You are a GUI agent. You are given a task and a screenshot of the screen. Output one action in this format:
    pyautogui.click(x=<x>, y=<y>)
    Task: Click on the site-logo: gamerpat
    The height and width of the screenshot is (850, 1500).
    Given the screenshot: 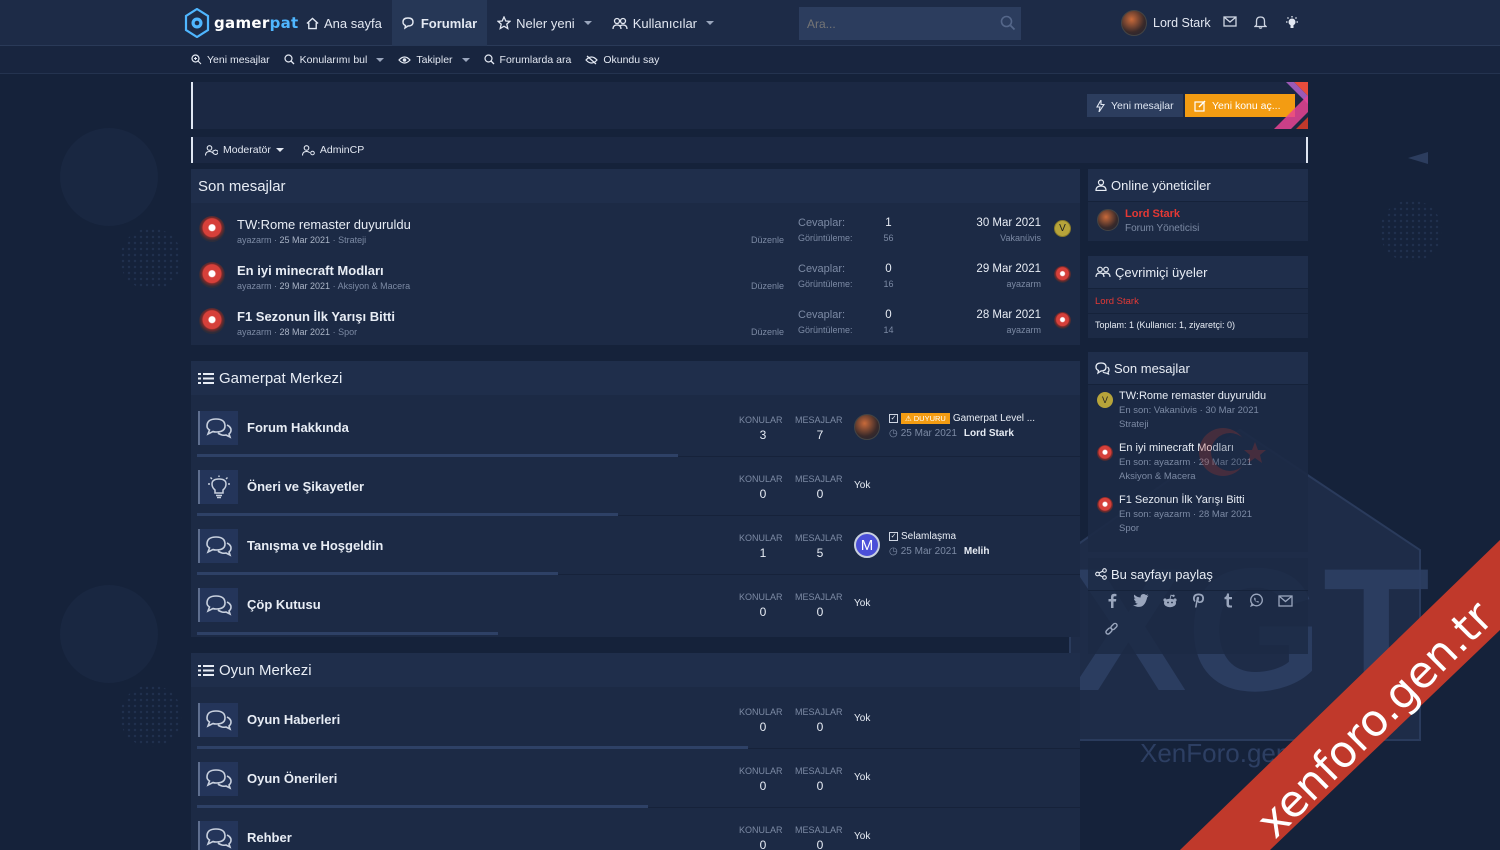 What is the action you would take?
    pyautogui.click(x=241, y=23)
    